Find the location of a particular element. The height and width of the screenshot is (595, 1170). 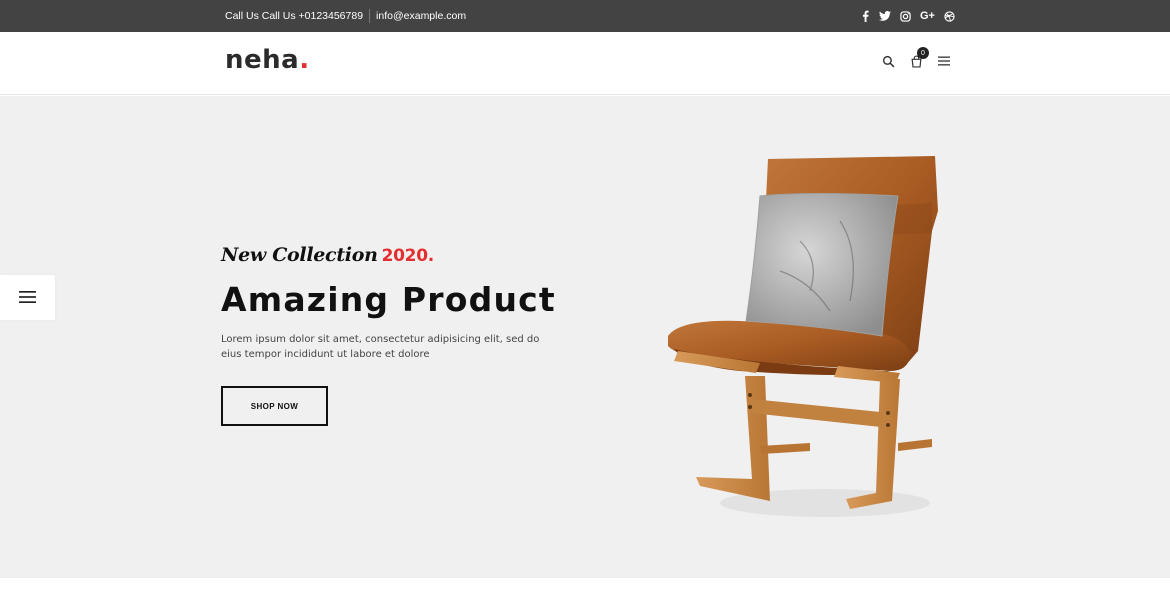

page-bottom-strip is located at coordinates (585, 586).